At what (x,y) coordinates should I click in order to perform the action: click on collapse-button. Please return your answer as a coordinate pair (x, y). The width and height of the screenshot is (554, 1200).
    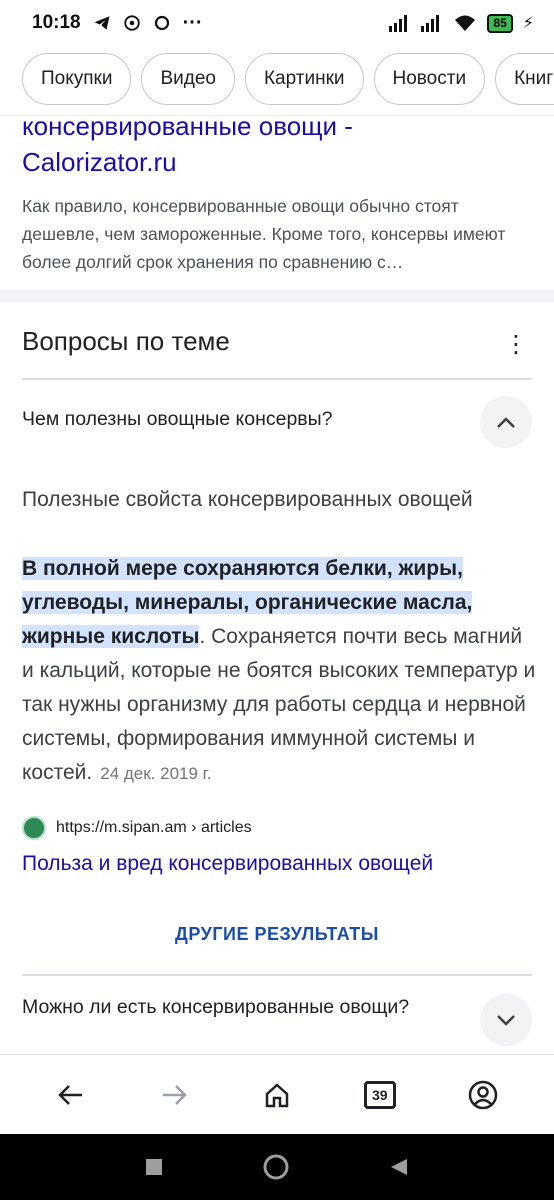
    Looking at the image, I should click on (506, 422).